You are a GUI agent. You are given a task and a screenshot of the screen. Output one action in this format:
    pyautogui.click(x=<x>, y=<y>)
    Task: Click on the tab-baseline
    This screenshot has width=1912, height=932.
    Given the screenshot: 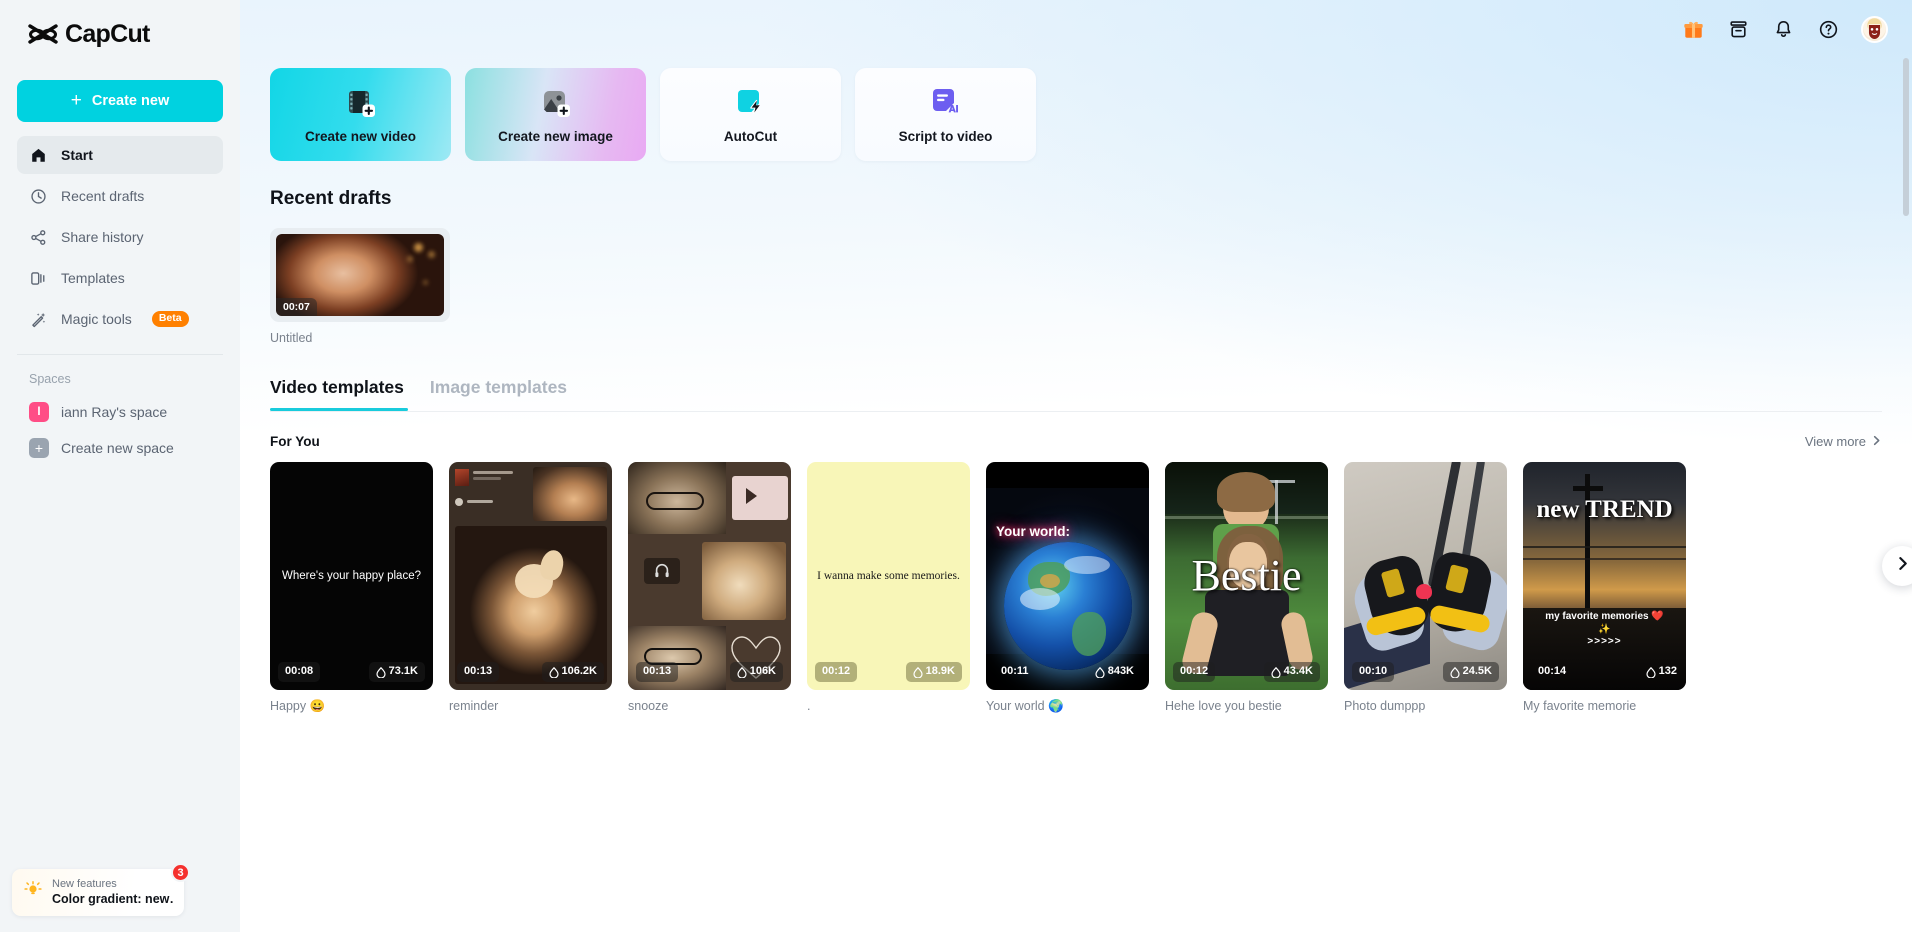 What is the action you would take?
    pyautogui.click(x=1076, y=411)
    